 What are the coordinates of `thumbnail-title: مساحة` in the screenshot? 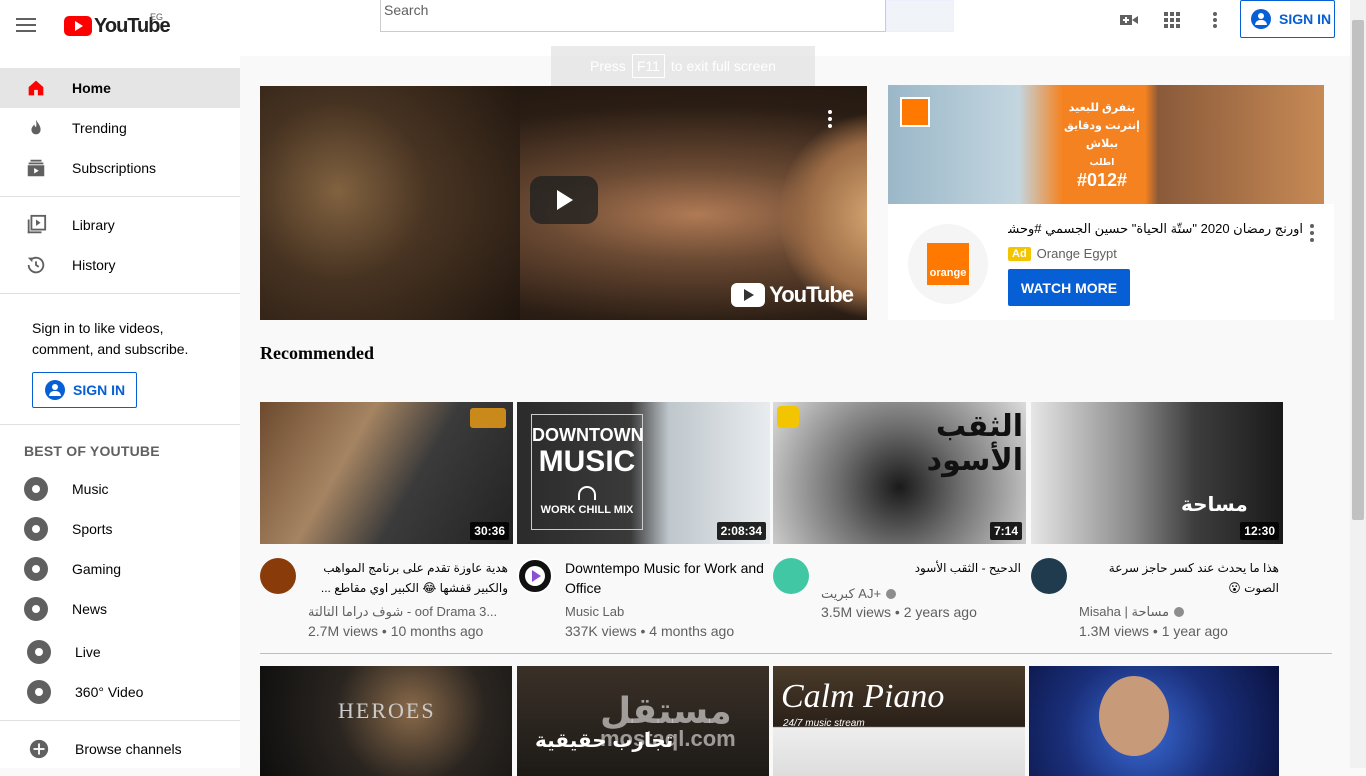 It's located at (1214, 505).